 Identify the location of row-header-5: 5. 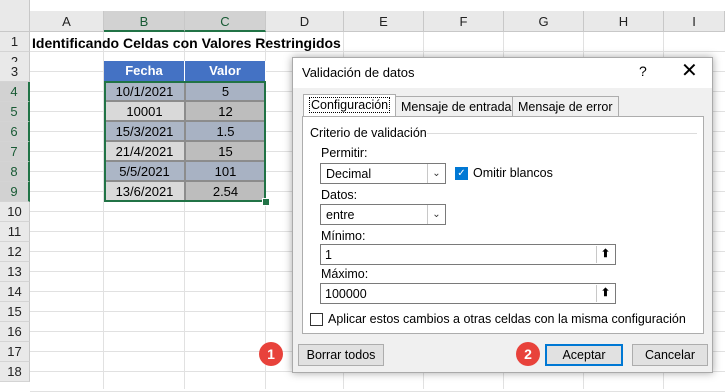
(15, 112).